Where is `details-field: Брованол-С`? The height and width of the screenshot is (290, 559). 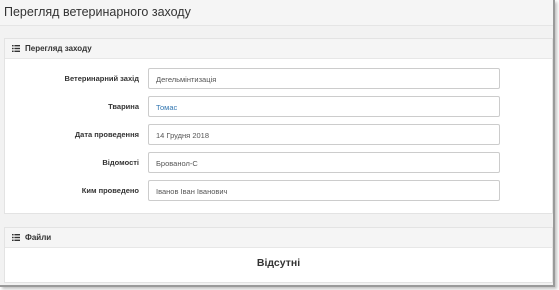 details-field: Брованол-С is located at coordinates (324, 162).